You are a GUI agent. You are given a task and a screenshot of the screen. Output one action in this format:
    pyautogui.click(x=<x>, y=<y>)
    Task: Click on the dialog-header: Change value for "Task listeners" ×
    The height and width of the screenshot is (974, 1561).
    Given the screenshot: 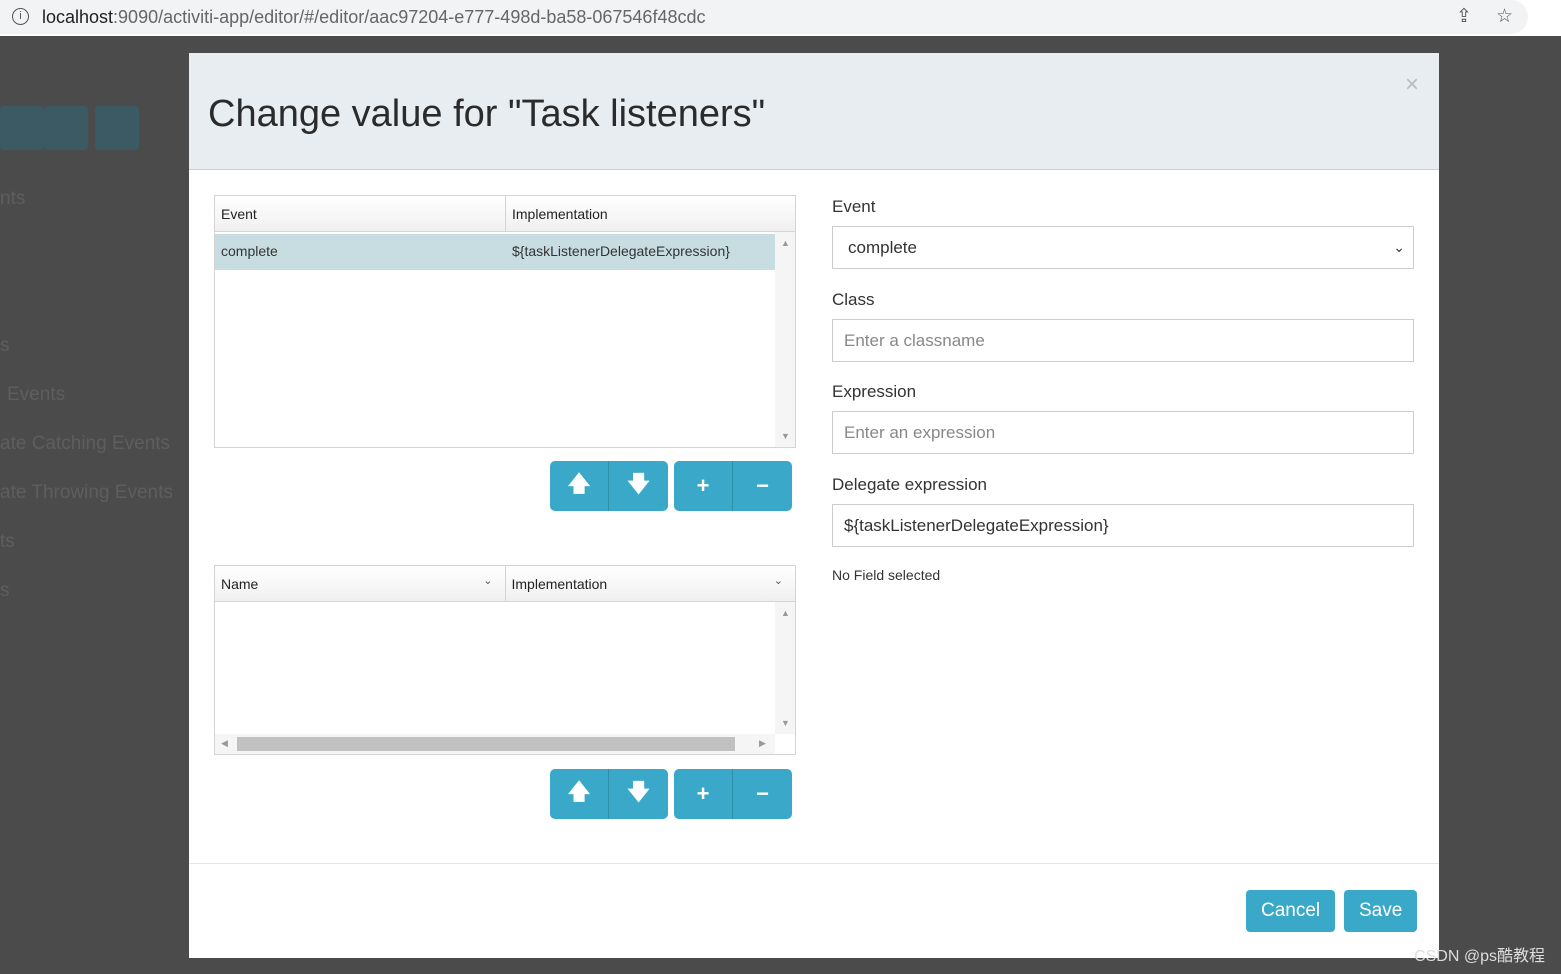 What is the action you would take?
    pyautogui.click(x=814, y=111)
    